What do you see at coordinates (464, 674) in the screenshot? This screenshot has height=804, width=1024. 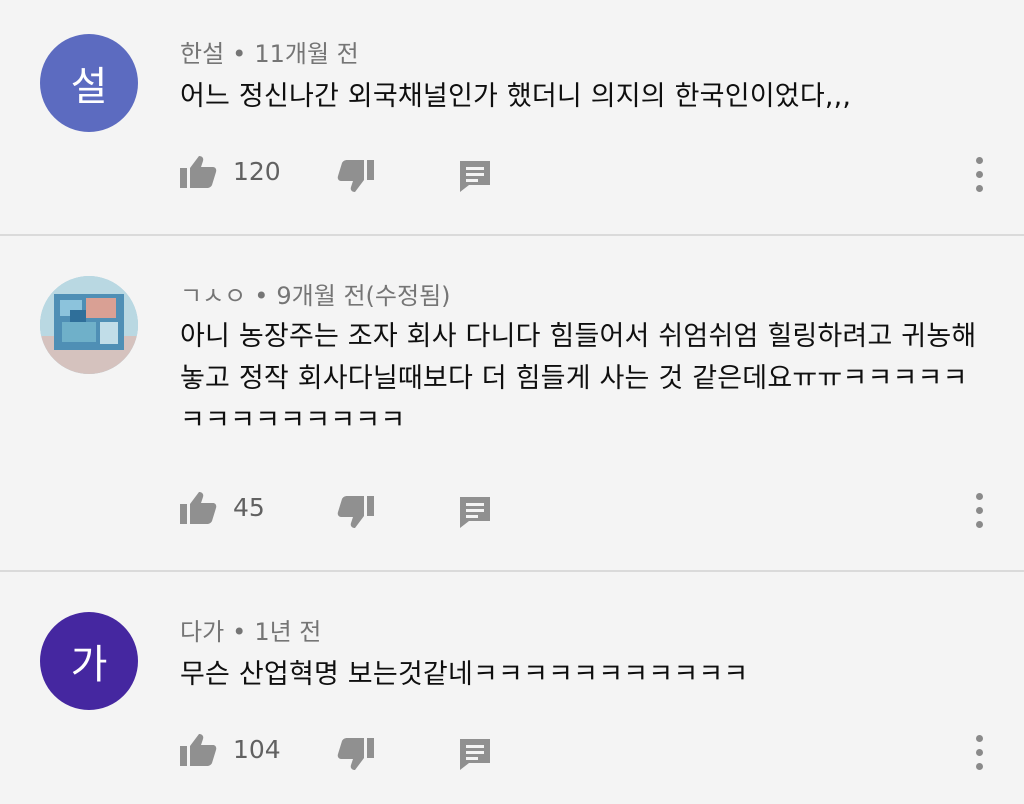 I see `comment-text: 무슨 산업혁명 보는것같네ㅋㅋㅋㅋㅋㅋㅋㅋㅋㅋㅋ` at bounding box center [464, 674].